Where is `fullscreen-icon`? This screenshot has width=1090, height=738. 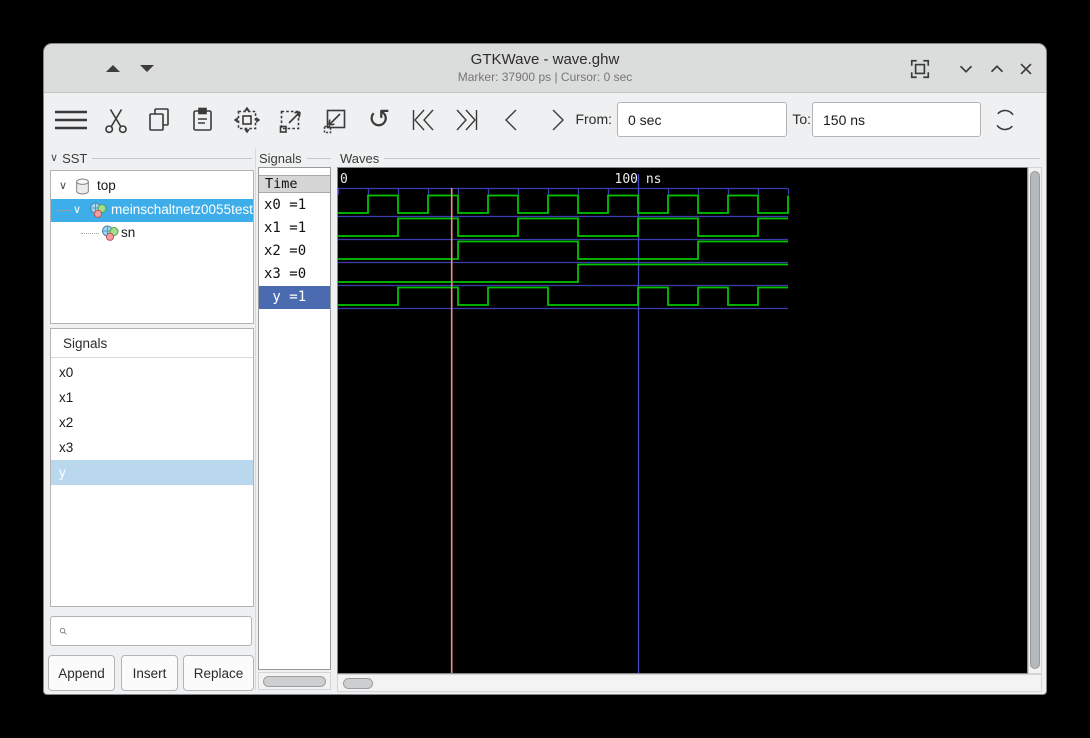
fullscreen-icon is located at coordinates (920, 69).